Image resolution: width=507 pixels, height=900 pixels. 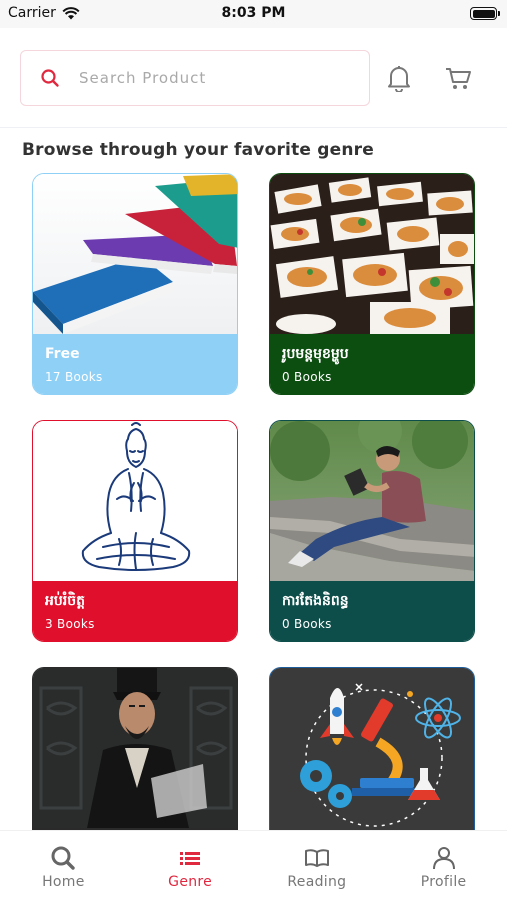 I want to click on section-title: Browse through your favorite genre, so click(x=198, y=150).